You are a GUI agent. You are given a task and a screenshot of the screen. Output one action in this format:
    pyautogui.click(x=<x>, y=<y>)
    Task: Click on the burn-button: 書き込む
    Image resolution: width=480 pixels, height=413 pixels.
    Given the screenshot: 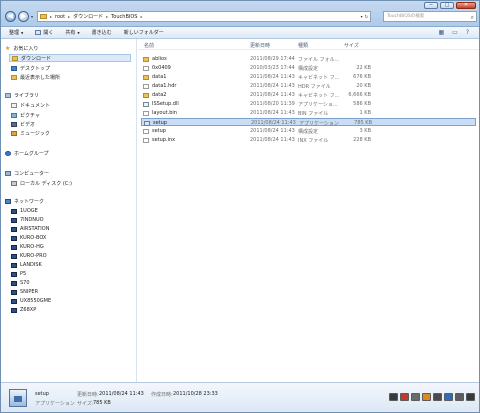 What is the action you would take?
    pyautogui.click(x=102, y=32)
    